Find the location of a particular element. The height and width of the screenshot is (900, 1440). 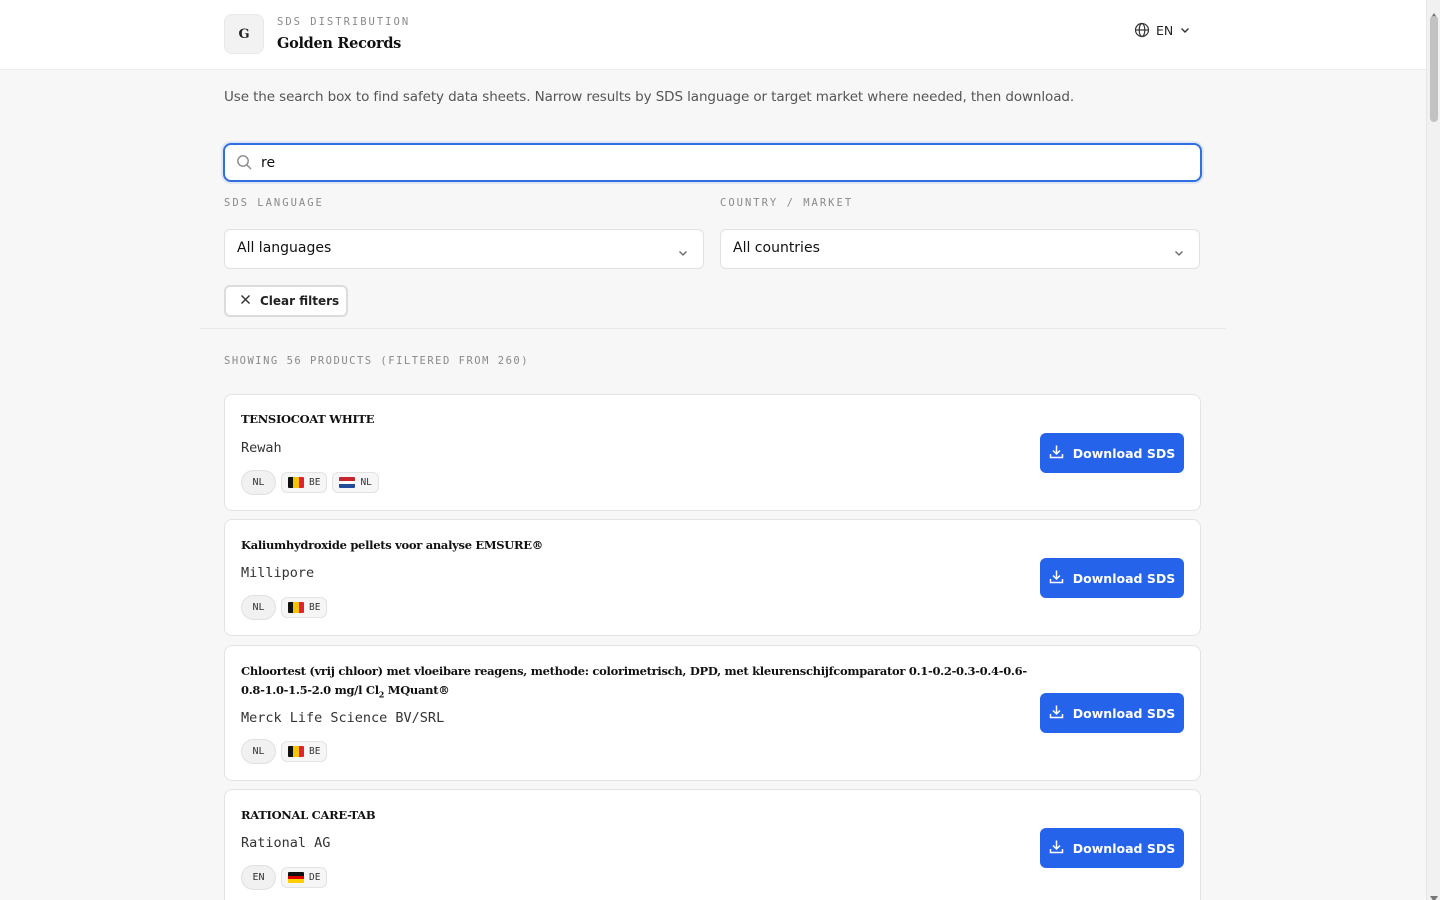

country-filter-label: COUNTRY / MARKET is located at coordinates (787, 203).